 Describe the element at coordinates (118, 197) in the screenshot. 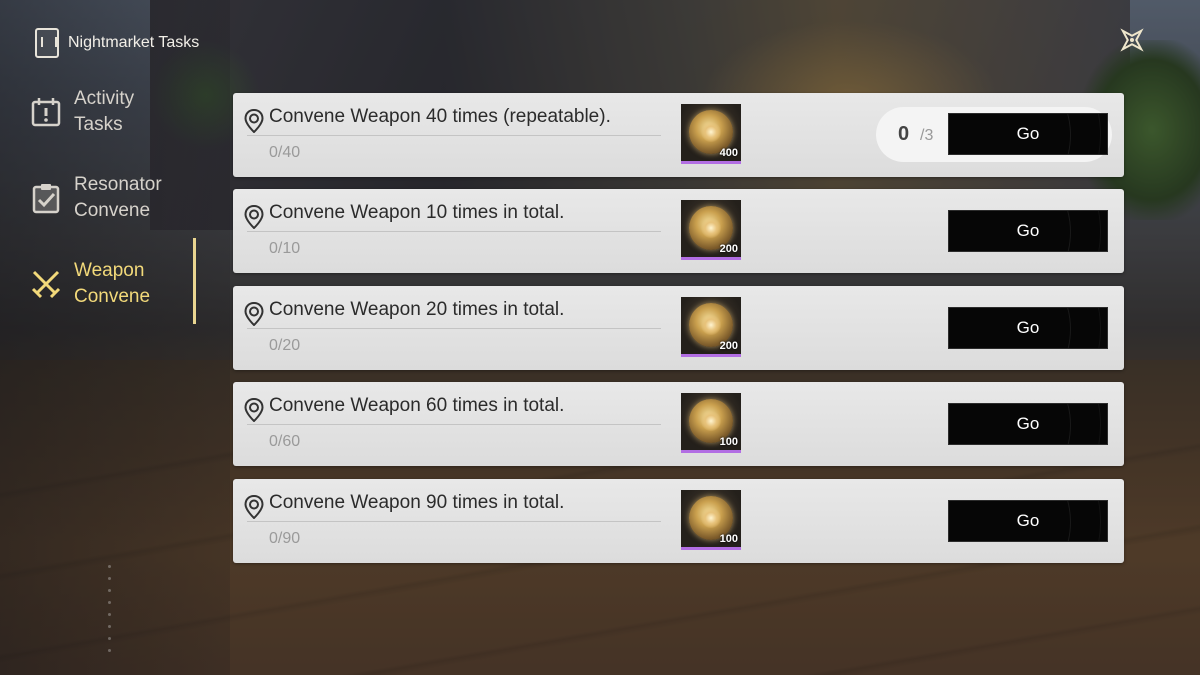

I see `sidebar-item-label: Resonator Convene` at that location.